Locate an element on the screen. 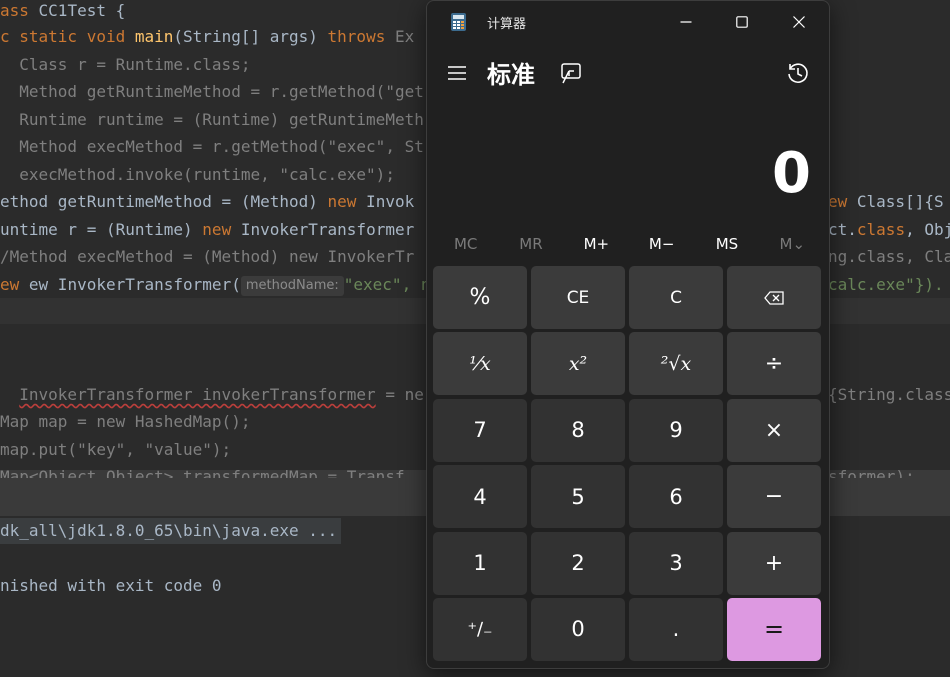  memory-recall-button: MR is located at coordinates (530, 244).